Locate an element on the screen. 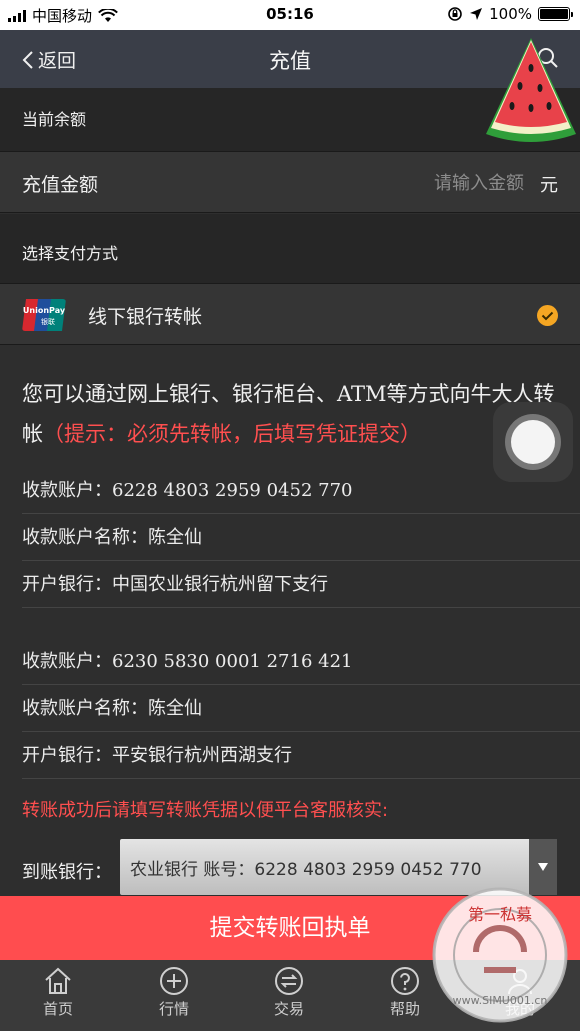 Image resolution: width=580 pixels, height=1031 pixels. chevron-left-icon is located at coordinates (27, 59).